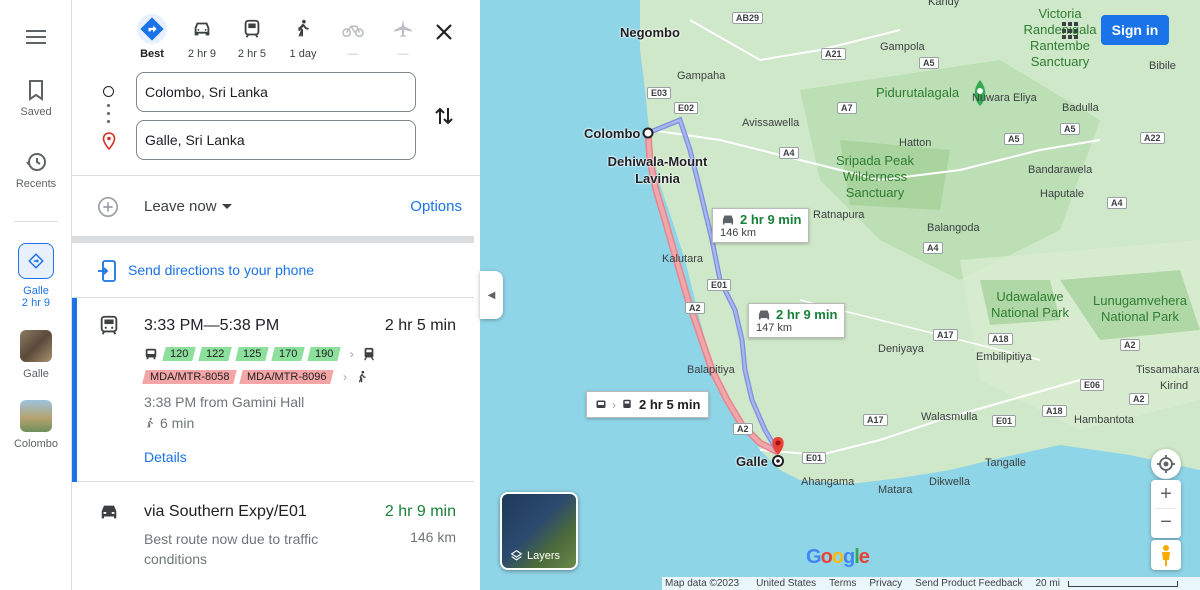 The image size is (1200, 590). Describe the element at coordinates (109, 141) in the screenshot. I see `destination-pin-icon` at that location.